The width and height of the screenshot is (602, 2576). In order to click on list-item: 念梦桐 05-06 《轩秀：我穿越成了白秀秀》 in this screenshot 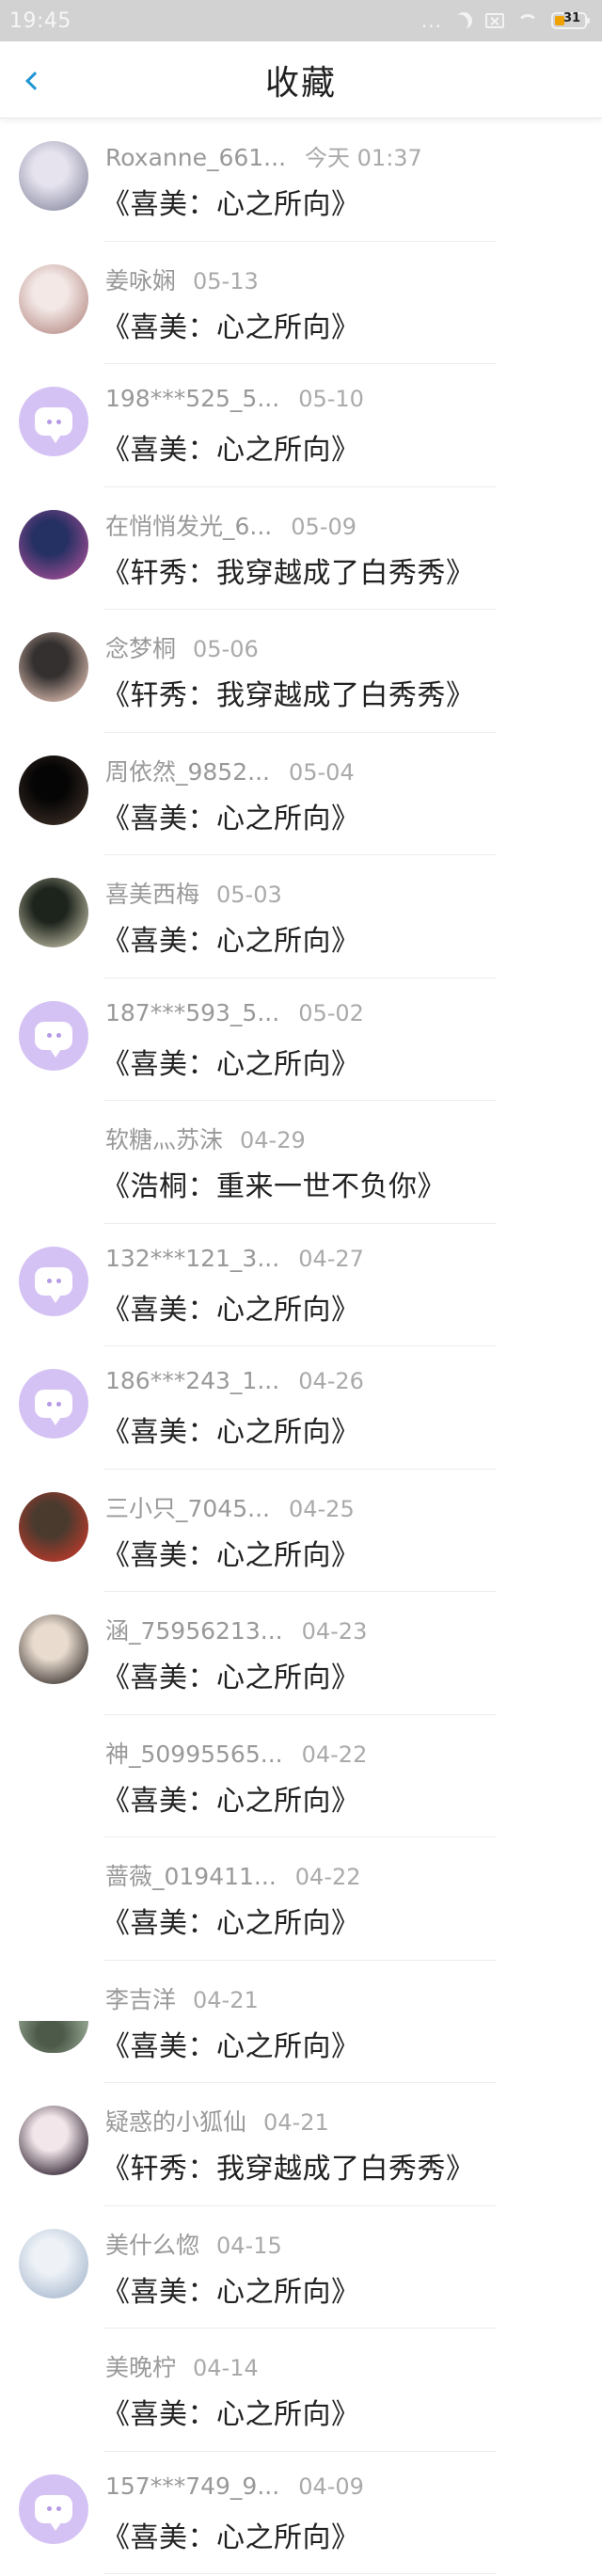, I will do `click(301, 672)`.